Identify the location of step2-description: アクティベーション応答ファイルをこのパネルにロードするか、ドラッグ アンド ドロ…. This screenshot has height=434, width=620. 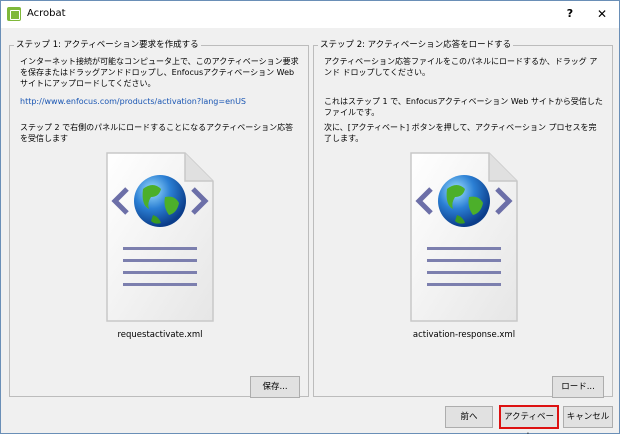
(461, 67).